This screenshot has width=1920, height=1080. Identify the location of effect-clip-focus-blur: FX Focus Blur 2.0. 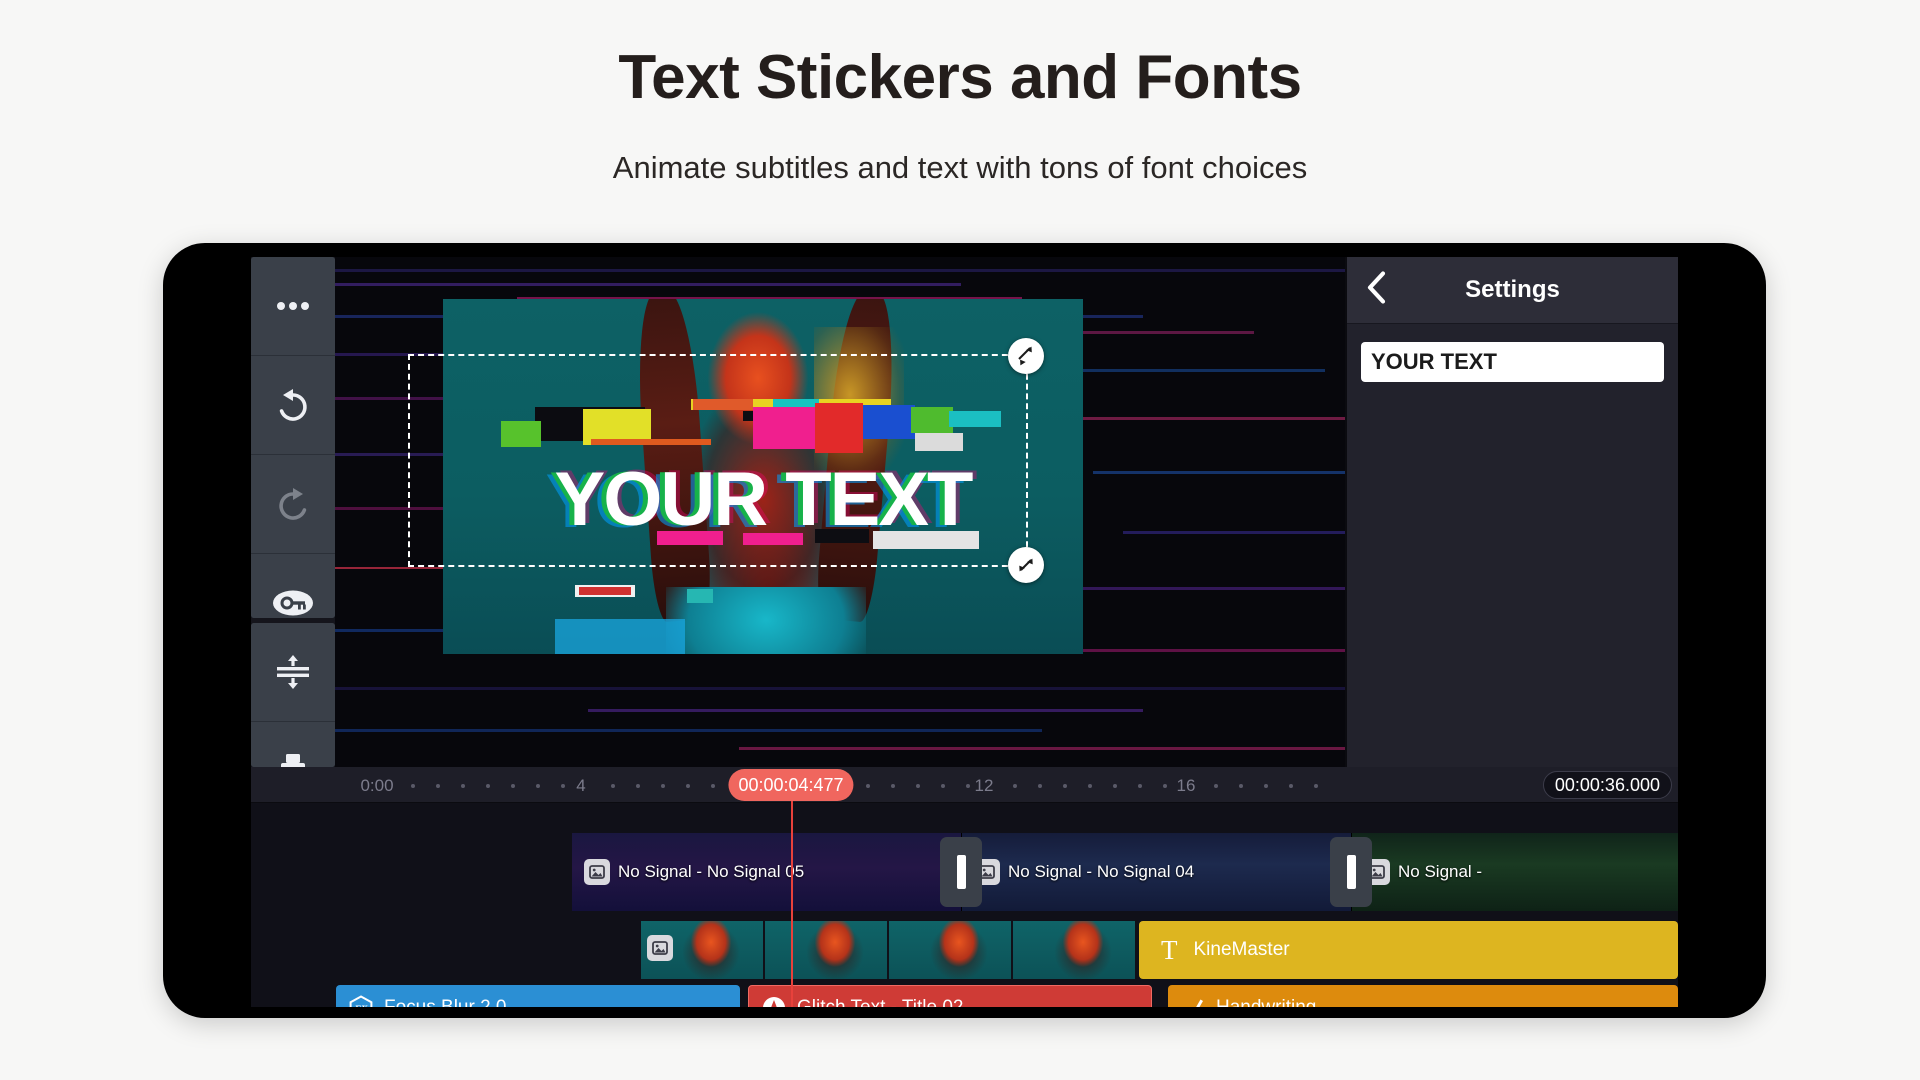
(538, 996).